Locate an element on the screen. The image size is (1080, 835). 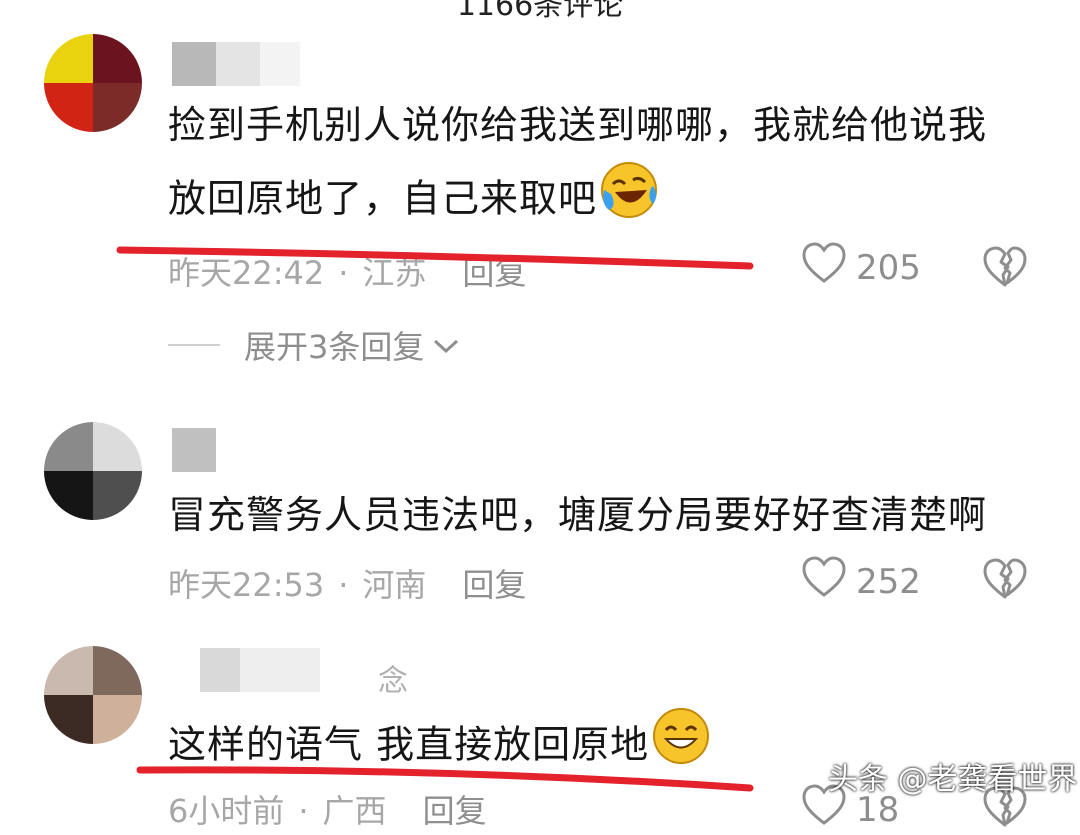
comment-location: 河南 is located at coordinates (394, 585).